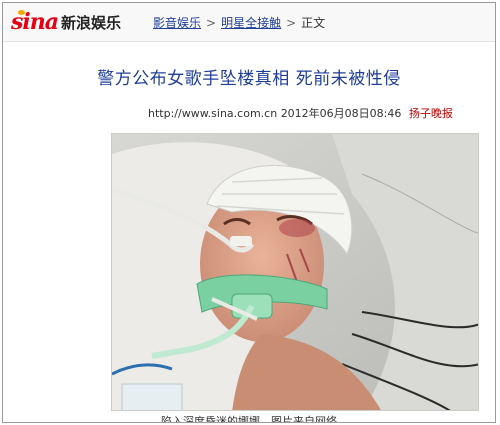 Image resolution: width=500 pixels, height=425 pixels. Describe the element at coordinates (341, 113) in the screenshot. I see `publish-datetime: 2012年06月08日08:46` at that location.